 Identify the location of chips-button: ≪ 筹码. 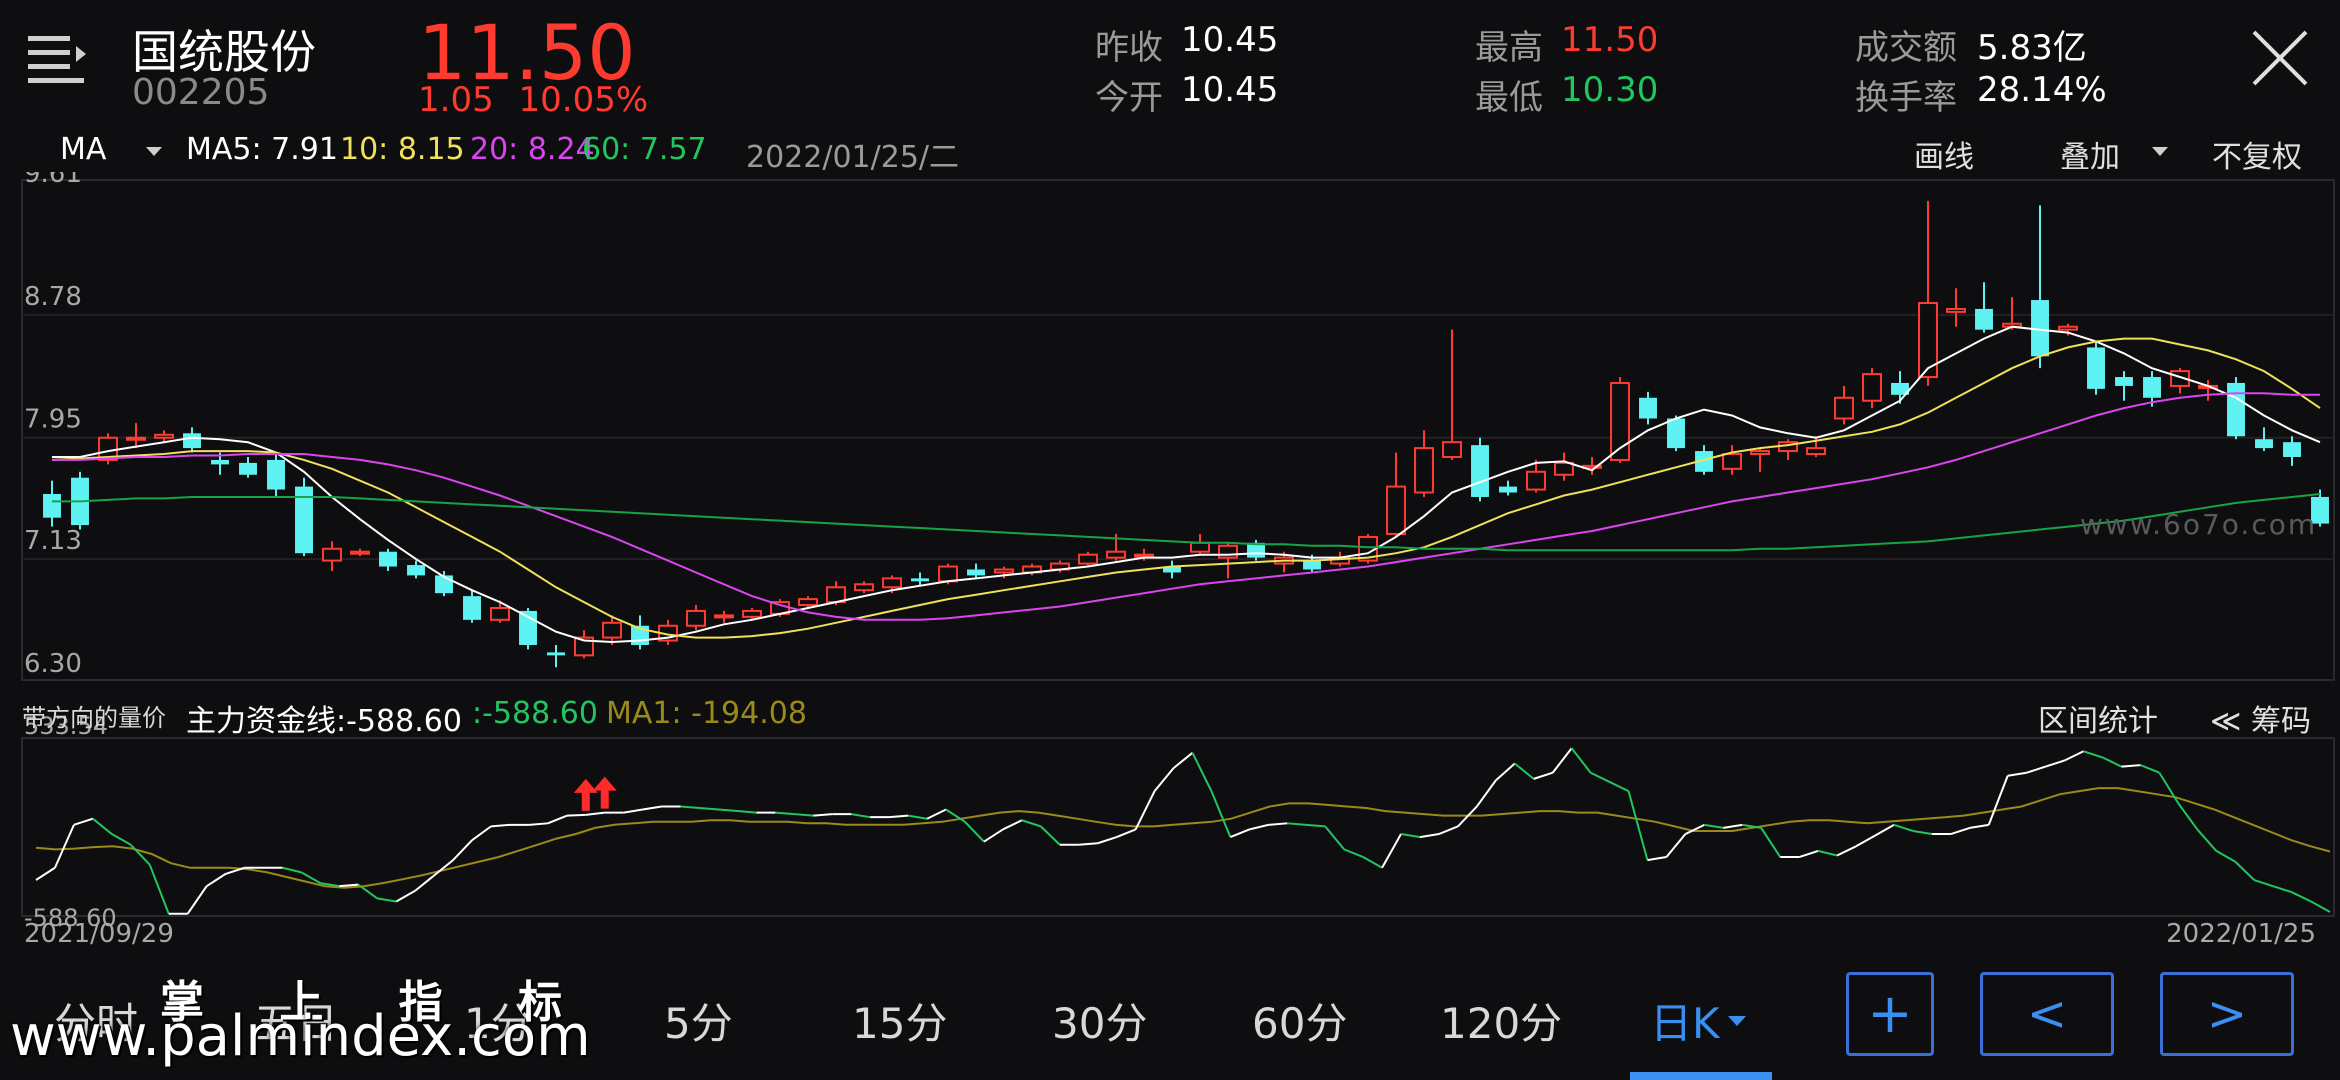
(2260, 718).